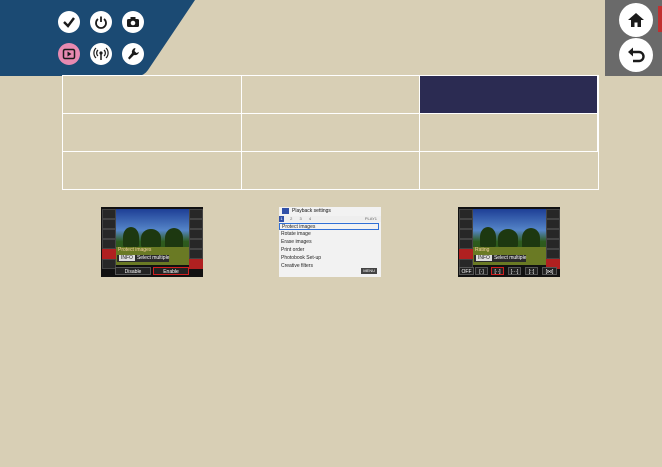  Describe the element at coordinates (636, 20) in the screenshot. I see `home-icon` at that location.